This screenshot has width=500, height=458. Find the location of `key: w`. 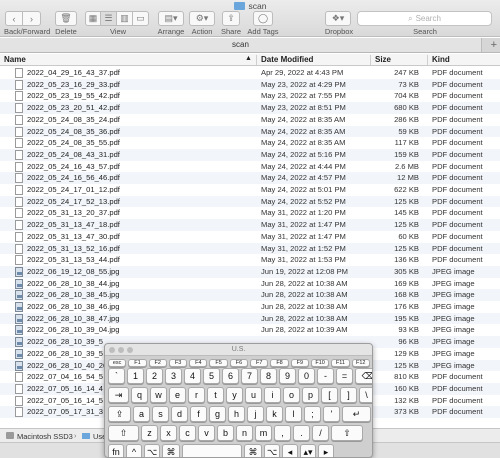

key: w is located at coordinates (158, 395).